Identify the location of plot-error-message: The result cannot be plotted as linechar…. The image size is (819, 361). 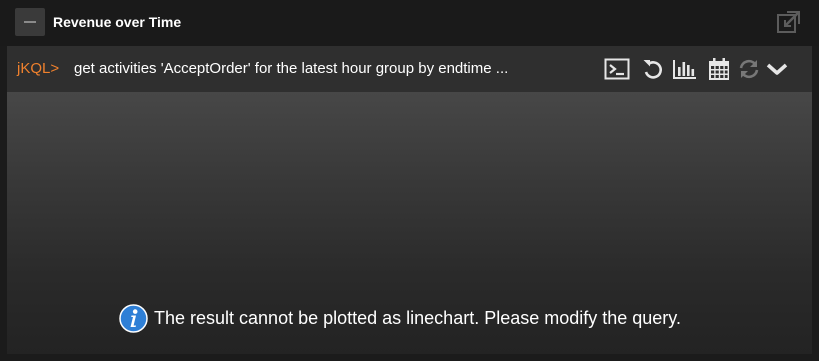
(400, 318).